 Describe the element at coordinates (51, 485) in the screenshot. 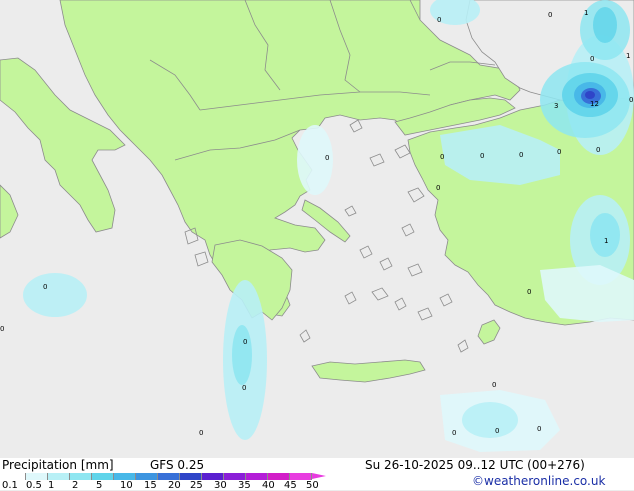

I see `legend-tick-label: 1` at that location.